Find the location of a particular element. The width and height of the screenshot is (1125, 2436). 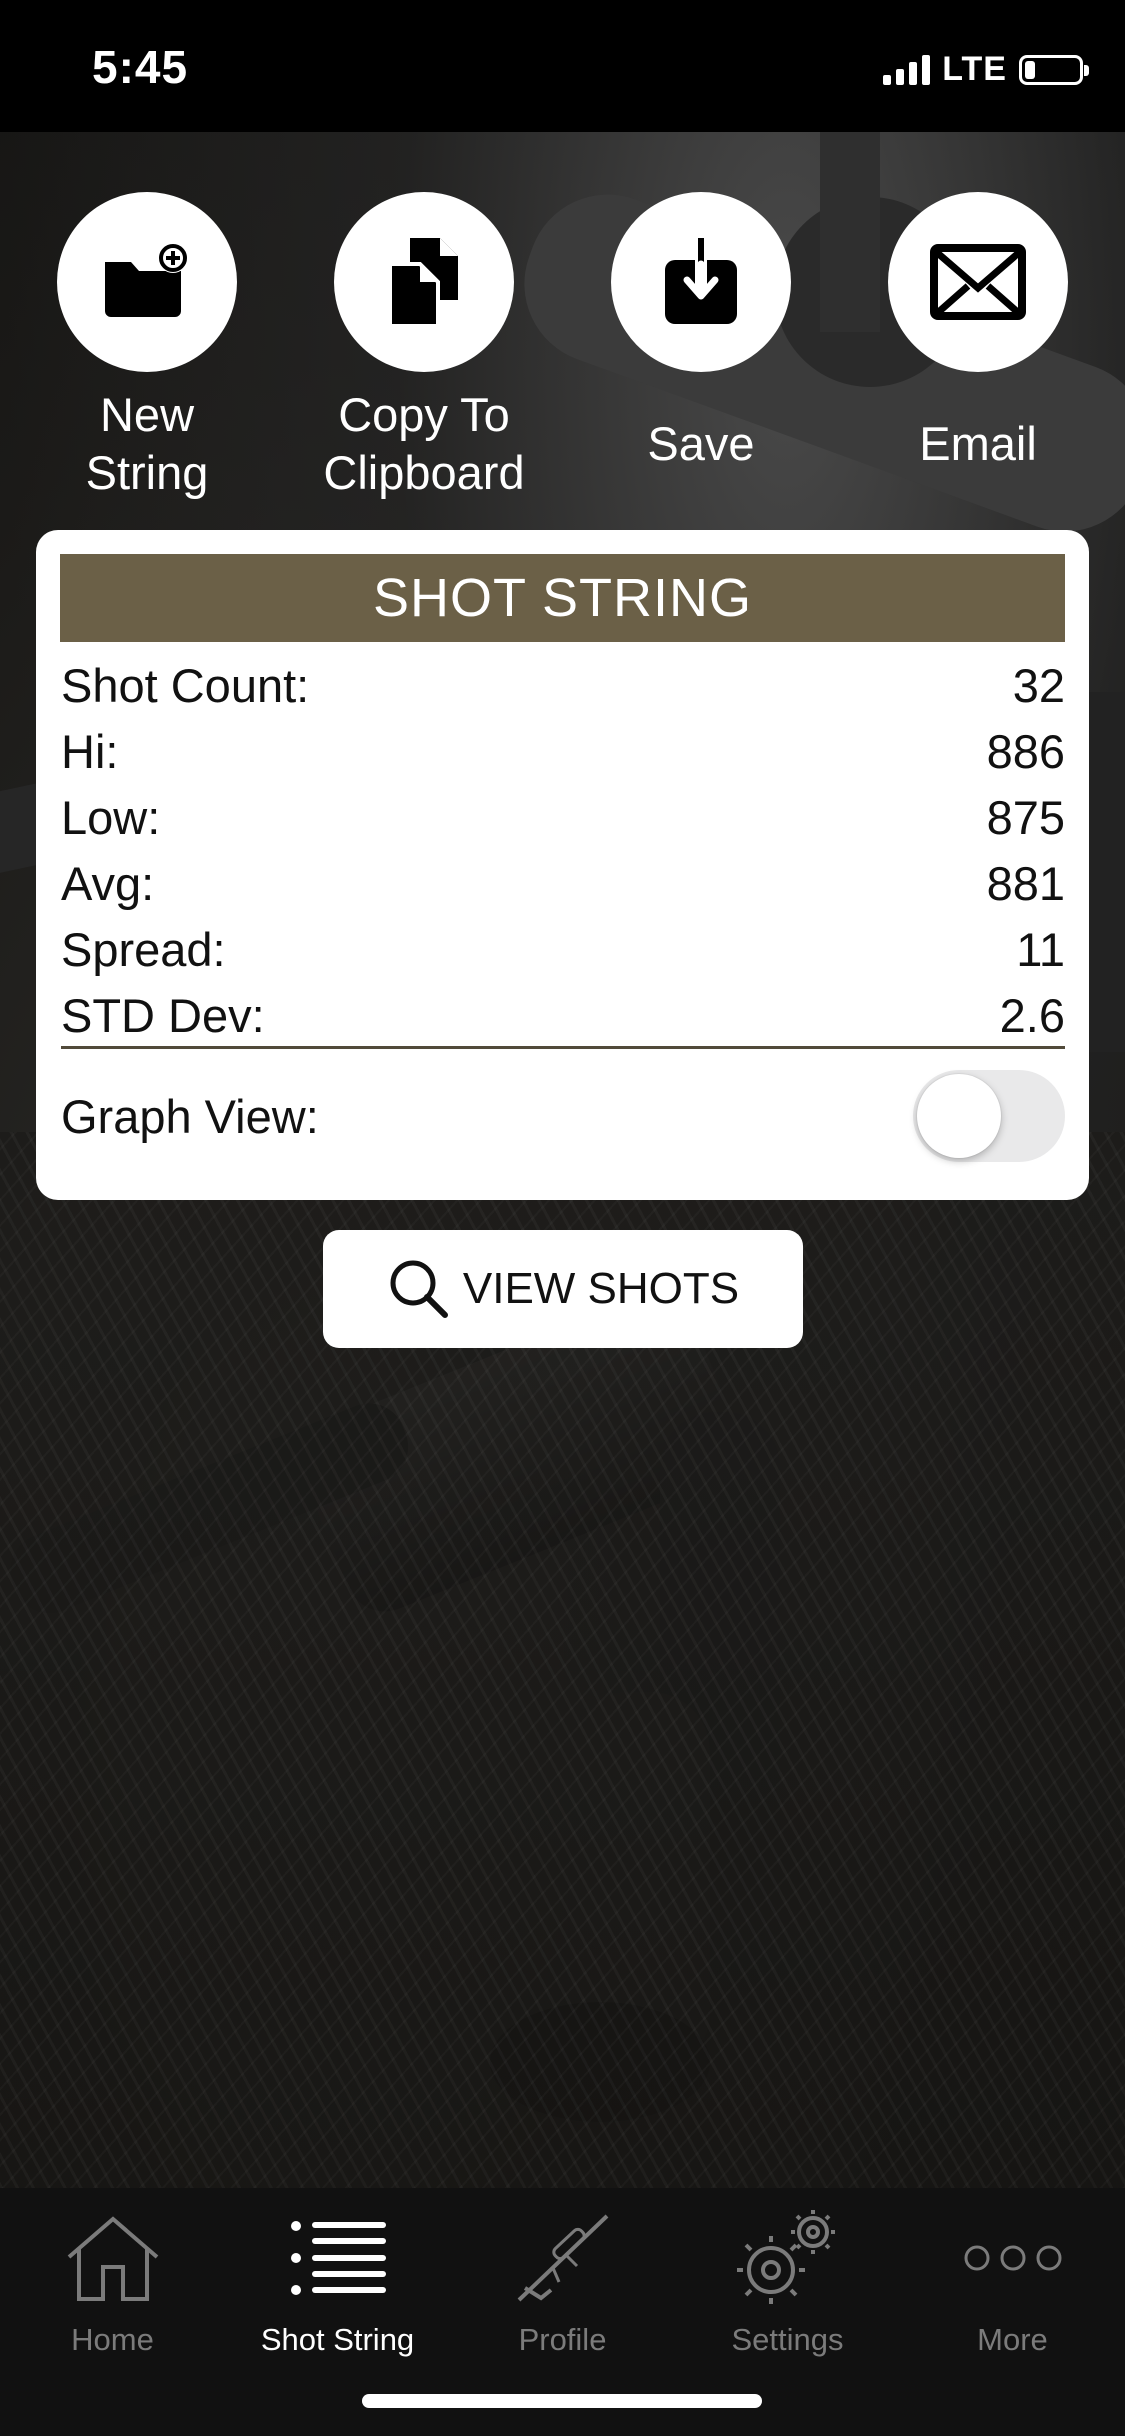

stat-row-low: Low: 875 is located at coordinates (563, 817).